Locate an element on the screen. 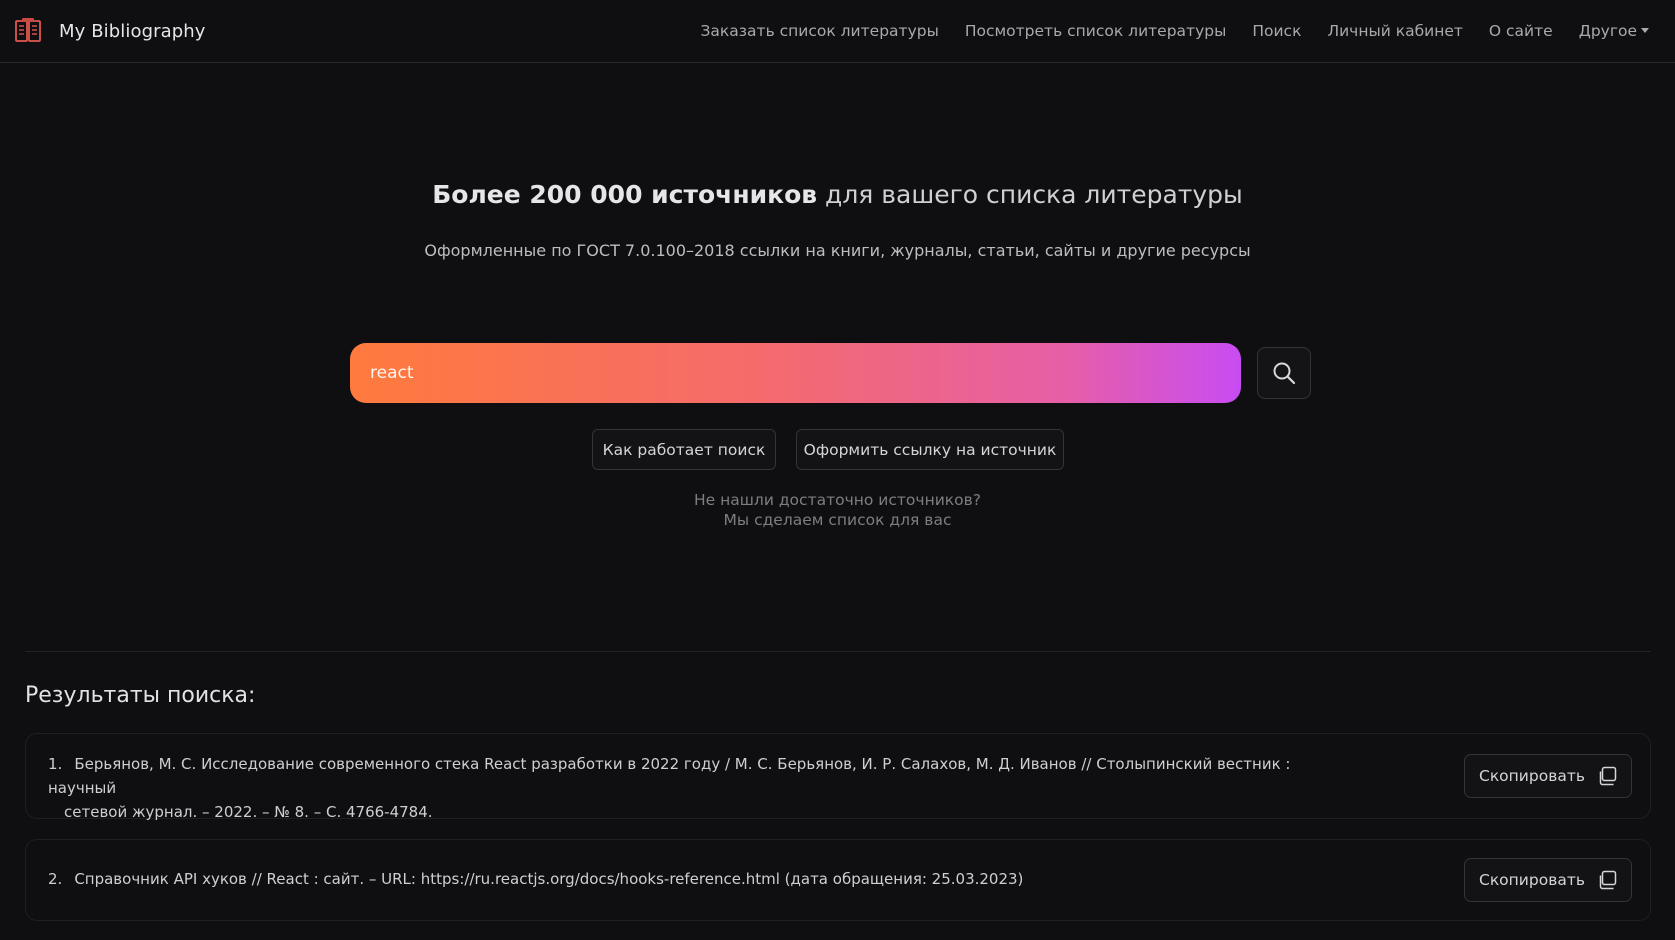 This screenshot has width=1675, height=940. search-button is located at coordinates (1284, 373).